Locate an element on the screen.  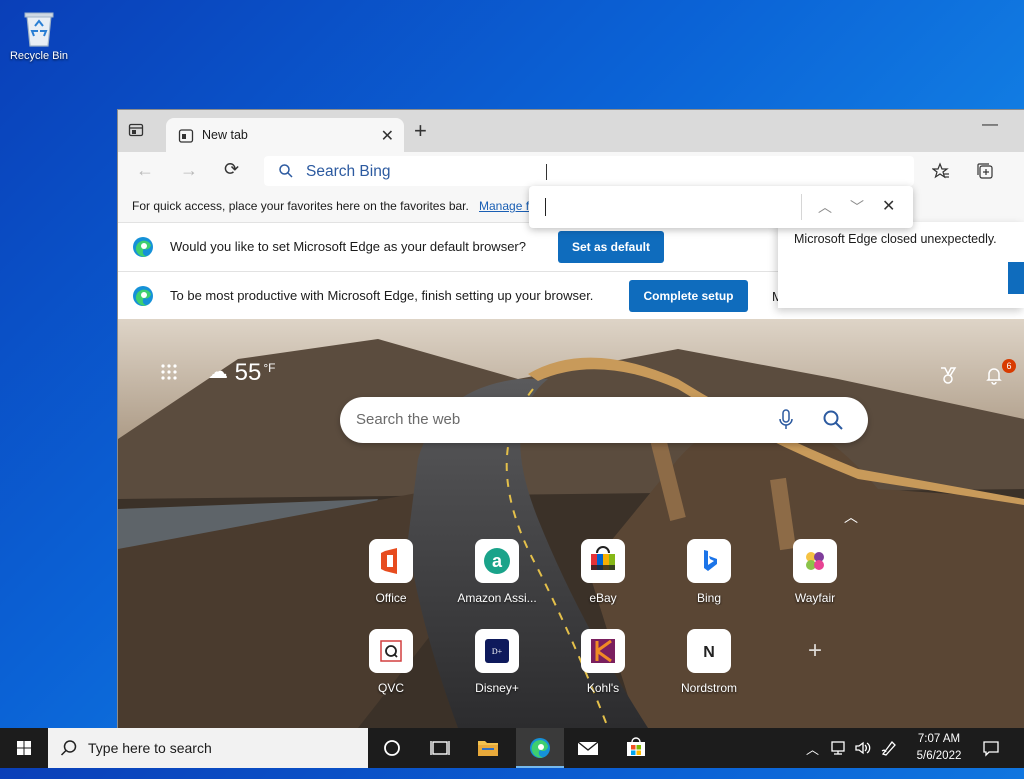
quick-link-label: Disney+ is located at coordinates (497, 688).